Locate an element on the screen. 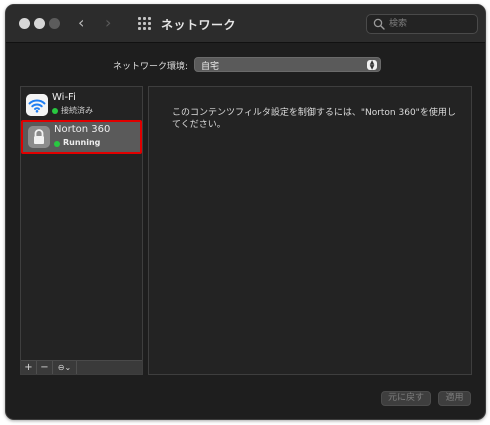 The height and width of the screenshot is (425, 490). search-field is located at coordinates (422, 24).